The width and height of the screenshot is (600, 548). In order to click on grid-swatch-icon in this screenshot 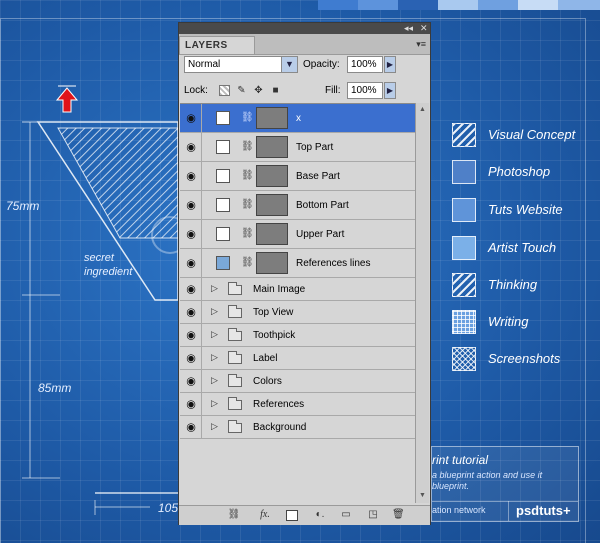, I will do `click(464, 322)`.